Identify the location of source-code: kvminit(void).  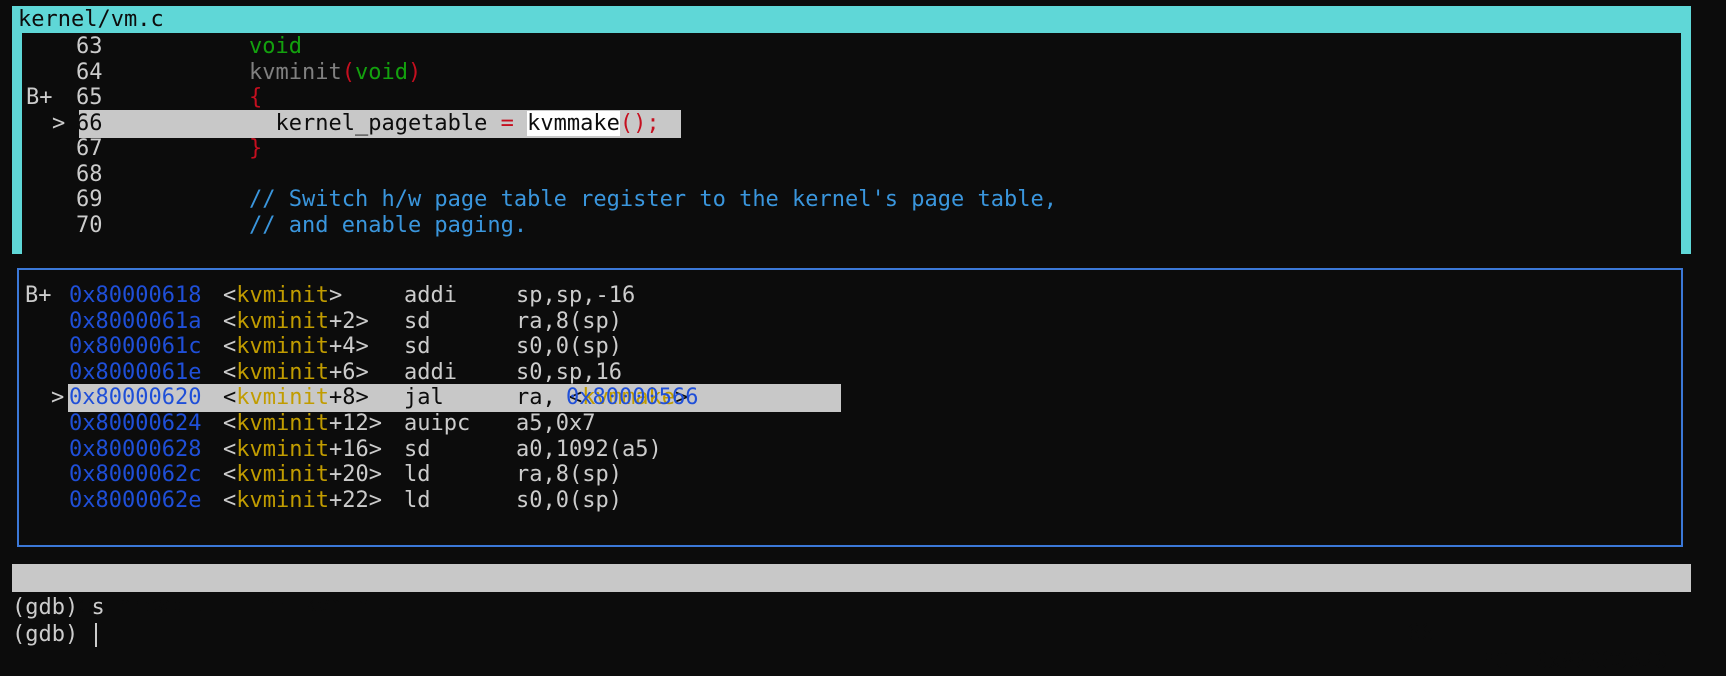
(335, 73).